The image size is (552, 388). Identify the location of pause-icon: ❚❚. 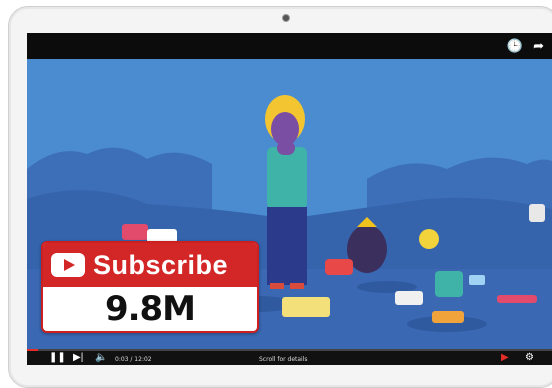
(57, 358).